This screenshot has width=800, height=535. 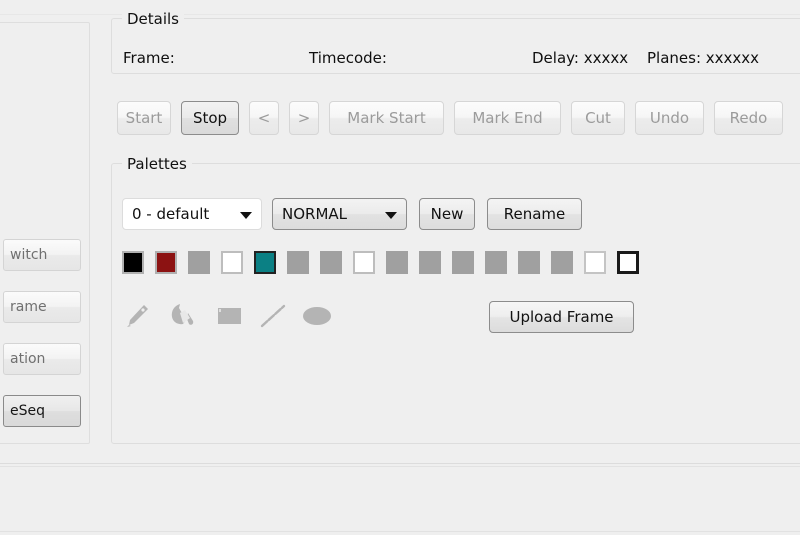 I want to click on frame-label: Frame:, so click(x=149, y=58).